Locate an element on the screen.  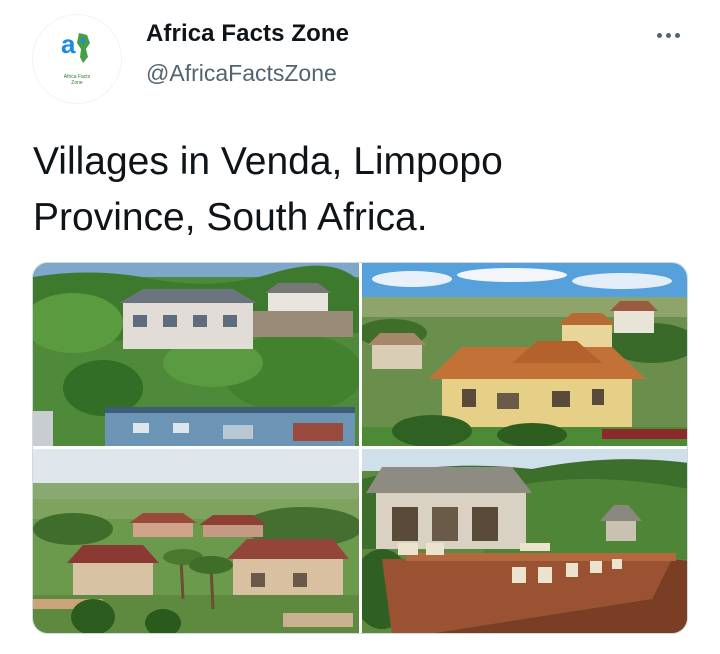
photo-aerial-village-palms is located at coordinates (196, 541).